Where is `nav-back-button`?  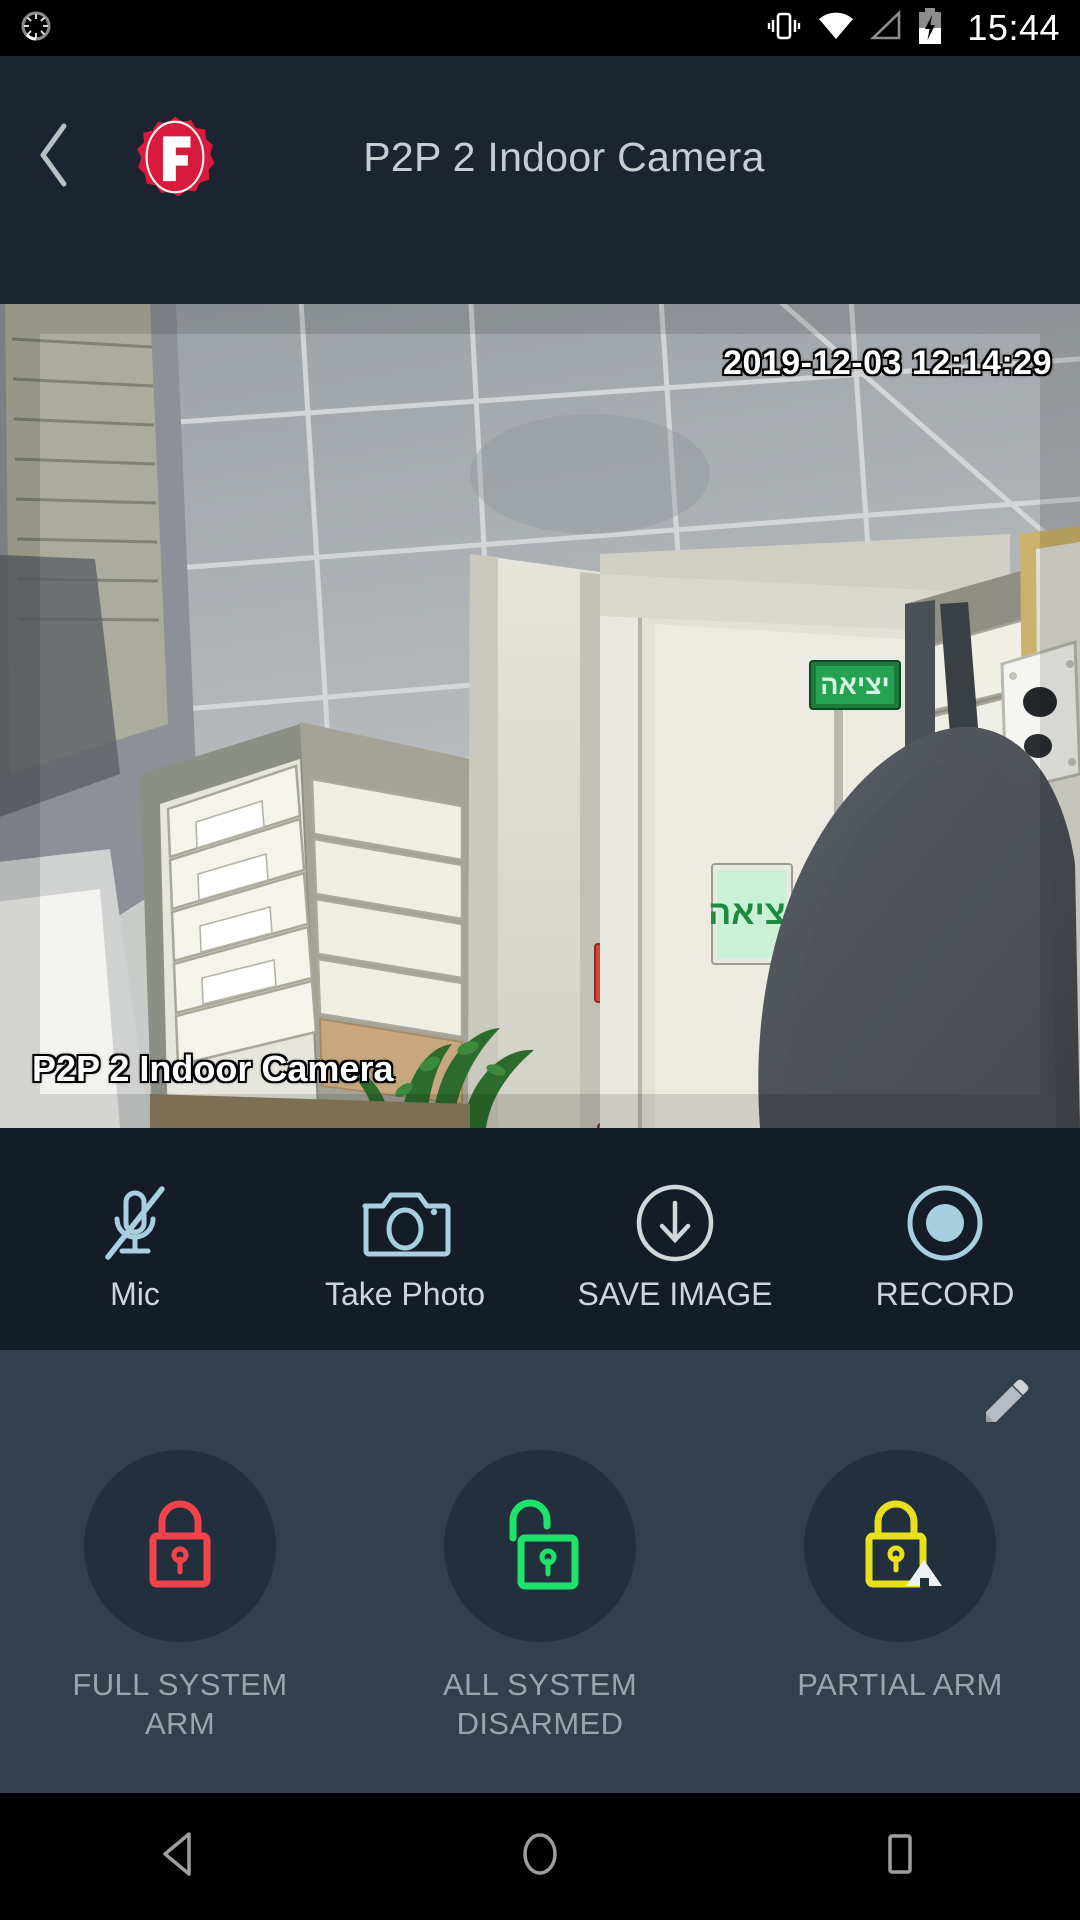
nav-back-button is located at coordinates (180, 1856).